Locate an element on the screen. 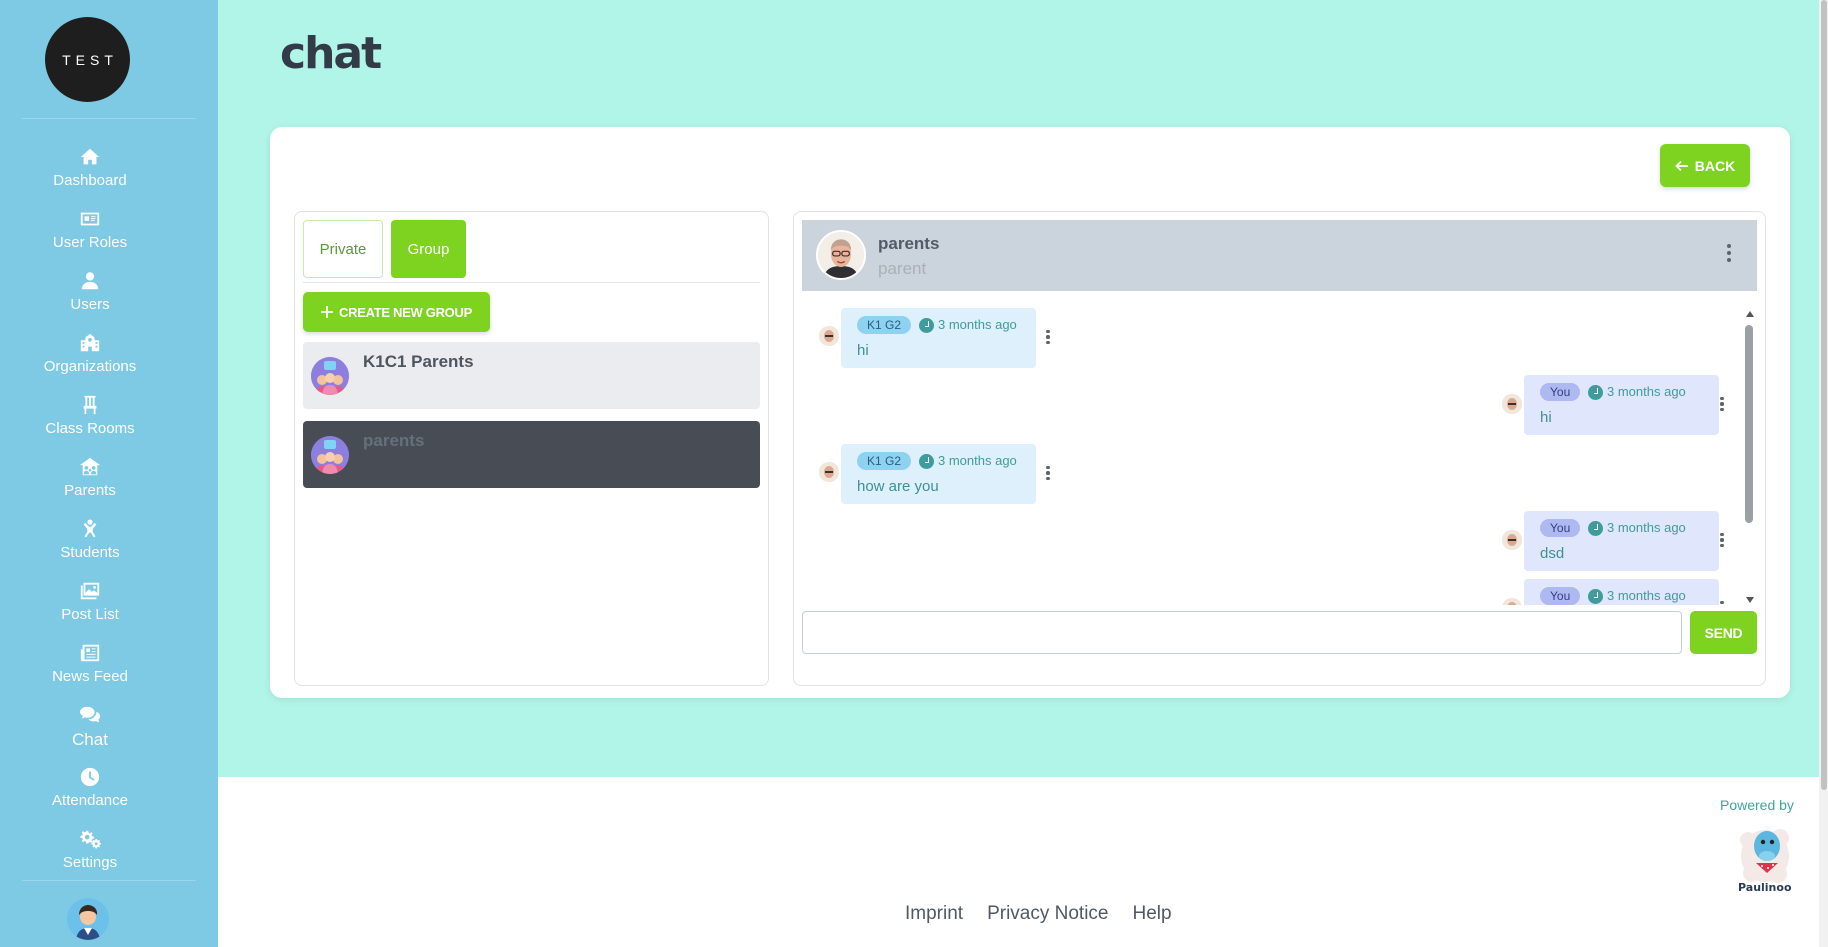  sidebar-item-label: News Feed is located at coordinates (90, 676).